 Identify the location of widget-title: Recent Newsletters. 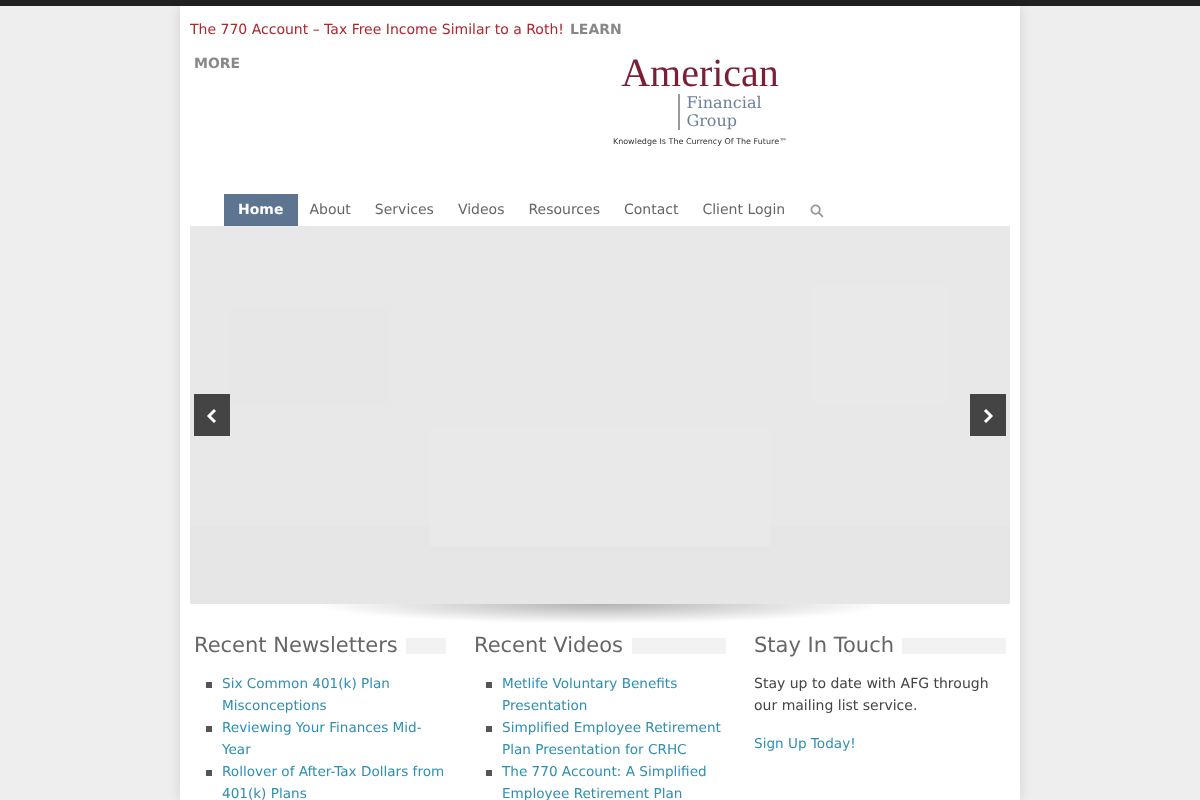
(296, 646).